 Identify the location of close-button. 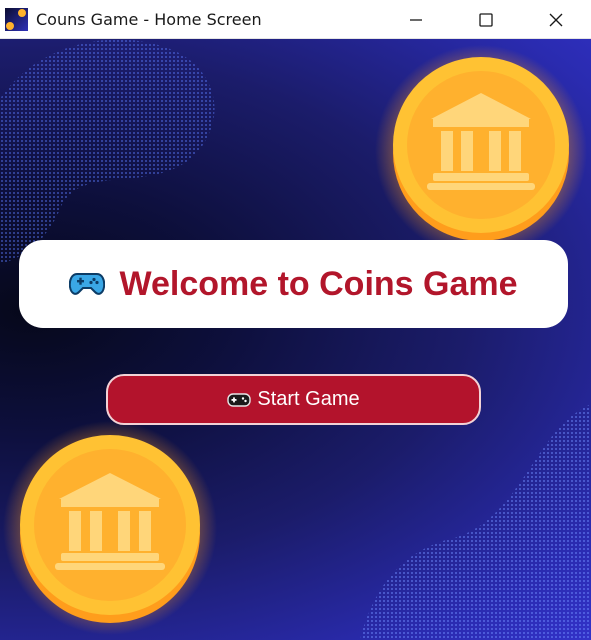
(556, 19).